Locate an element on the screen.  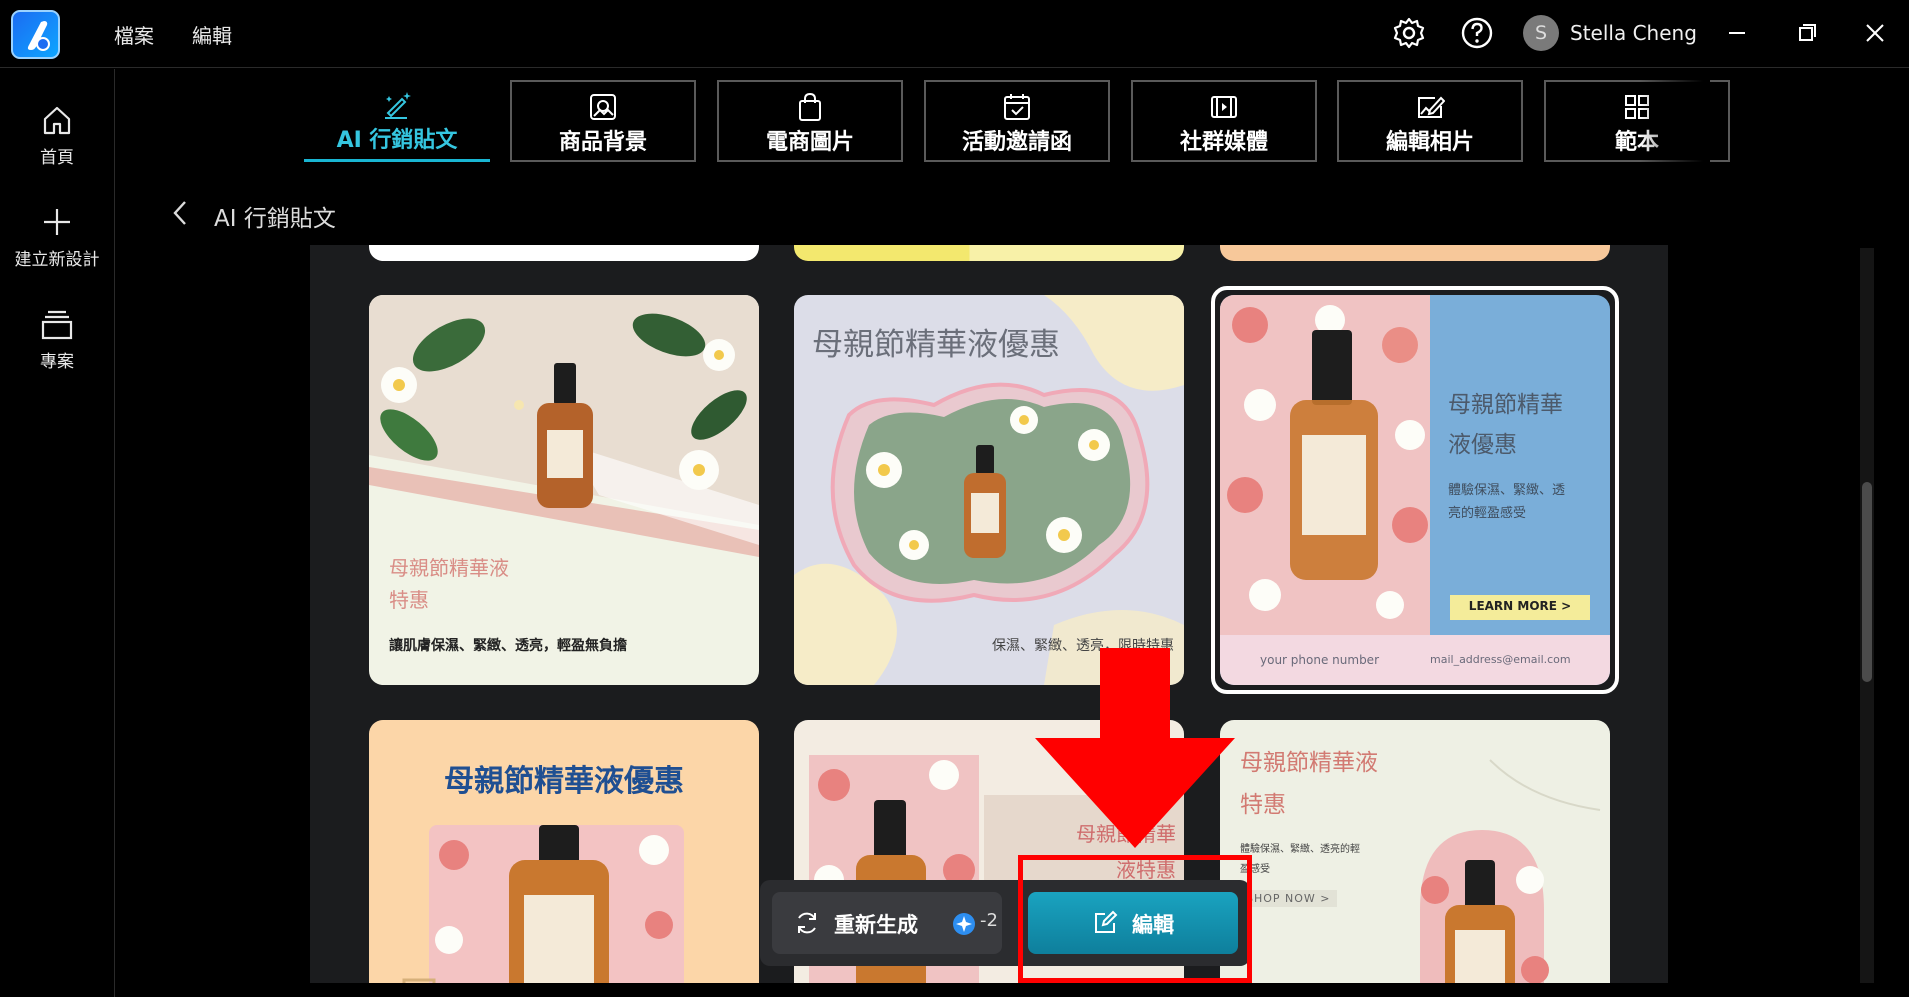
page-title: AI 行銷貼文 is located at coordinates (275, 219).